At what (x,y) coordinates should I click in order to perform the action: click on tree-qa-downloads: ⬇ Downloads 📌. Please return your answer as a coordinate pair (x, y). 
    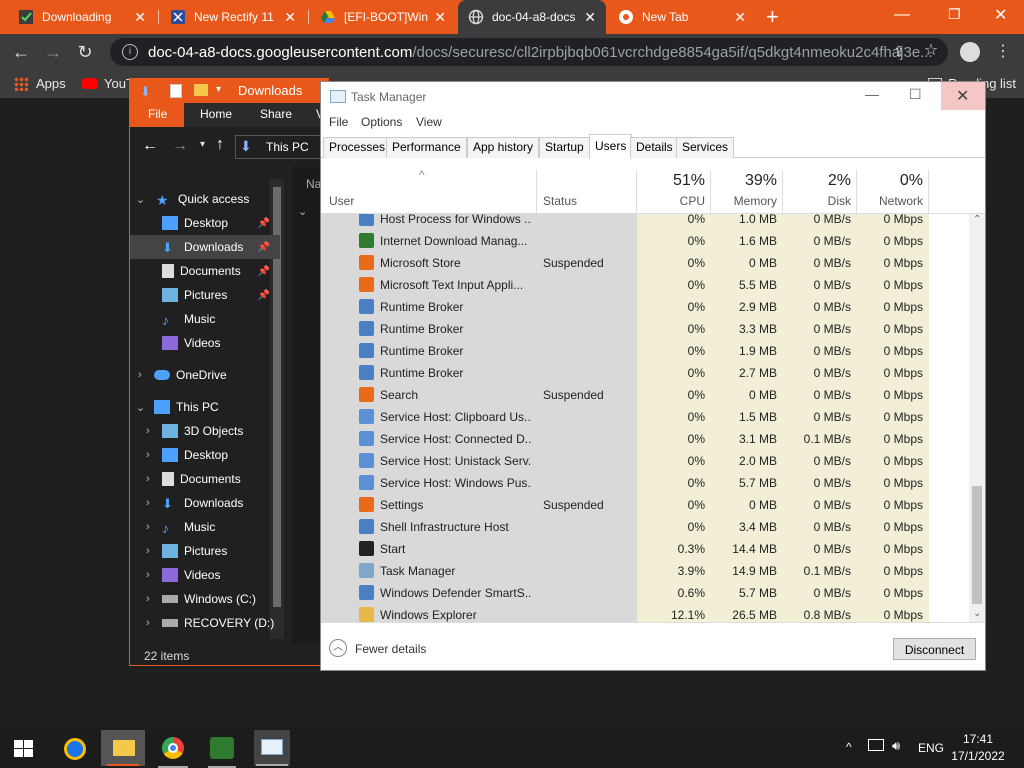
    Looking at the image, I should click on (205, 247).